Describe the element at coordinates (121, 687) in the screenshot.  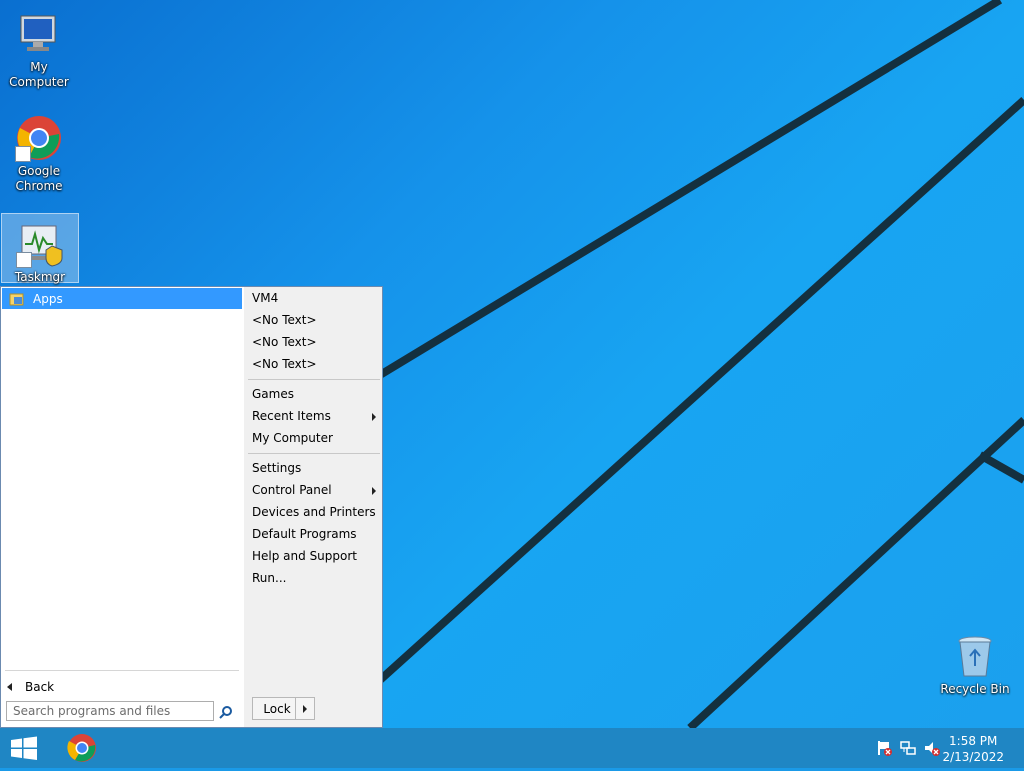
I see `back-button: Back` at that location.